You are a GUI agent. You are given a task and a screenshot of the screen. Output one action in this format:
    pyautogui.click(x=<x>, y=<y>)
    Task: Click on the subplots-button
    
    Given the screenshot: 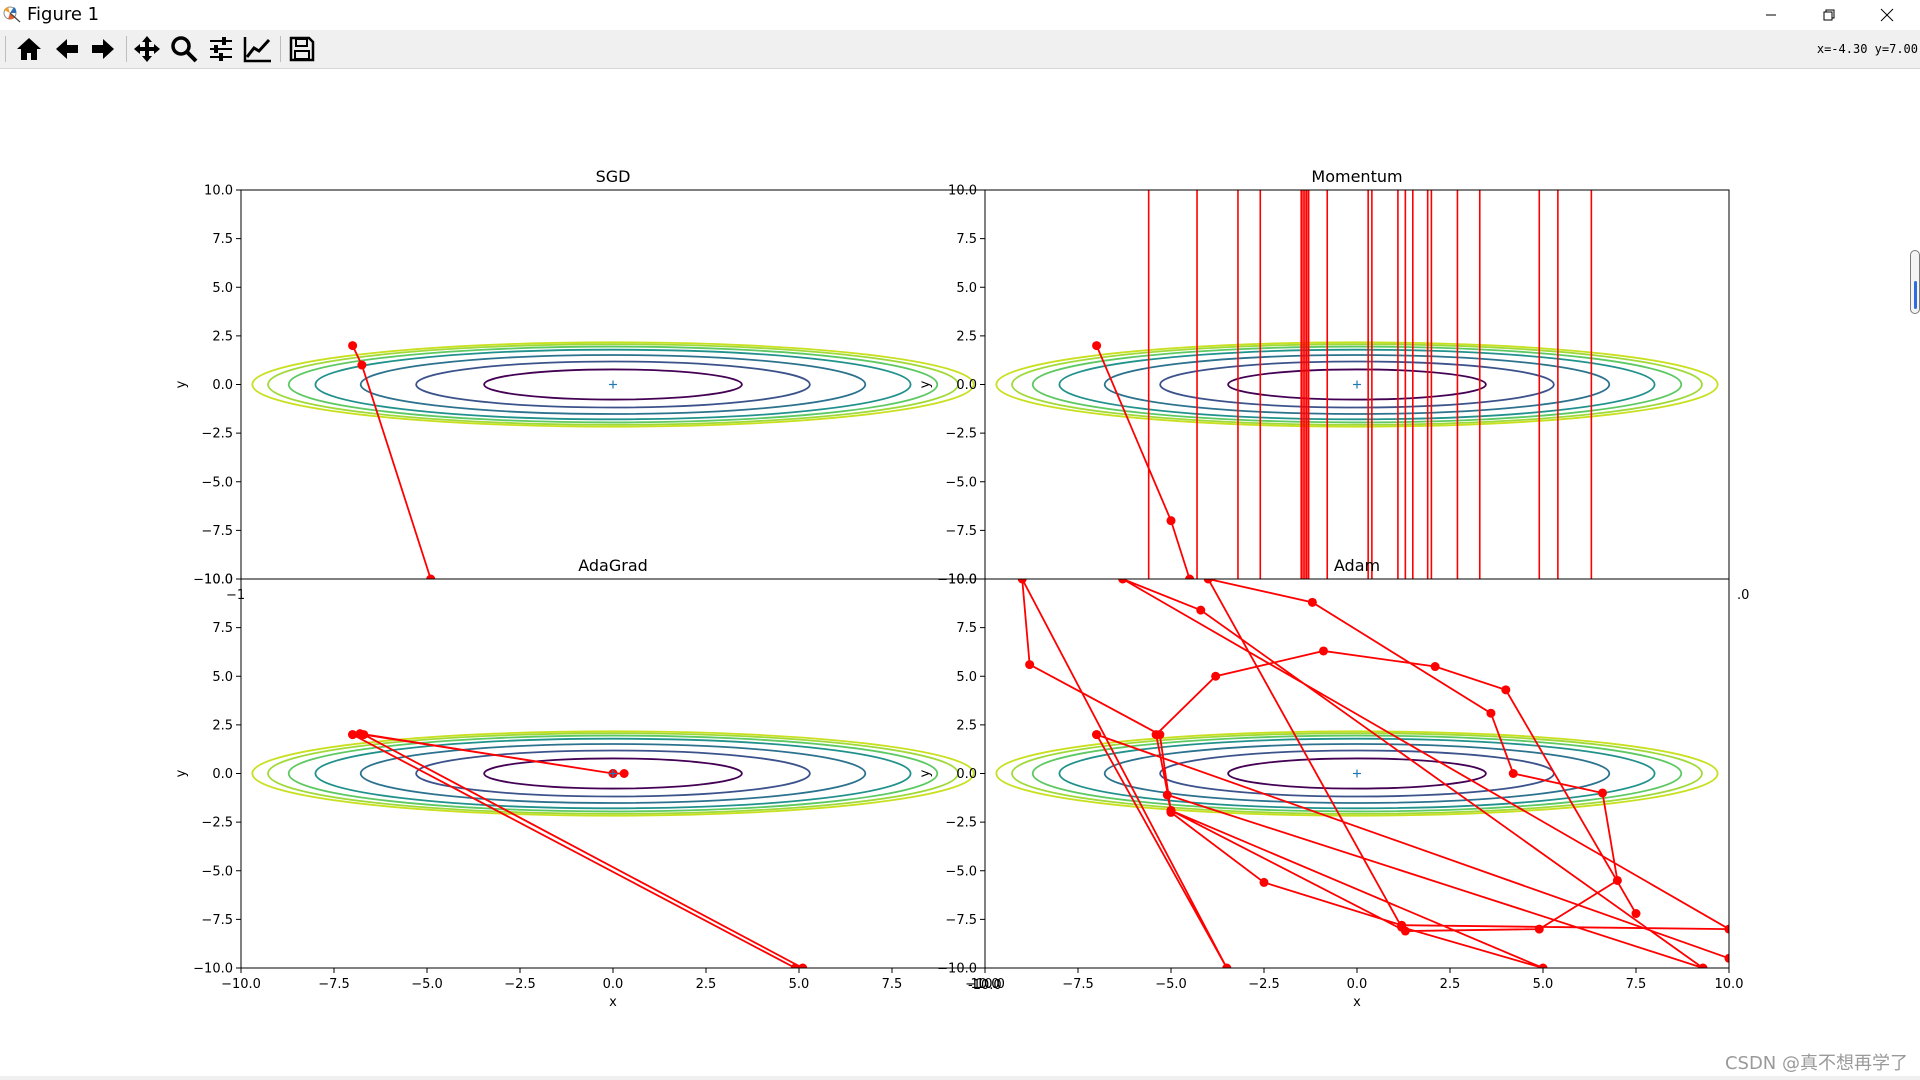 What is the action you would take?
    pyautogui.click(x=221, y=49)
    